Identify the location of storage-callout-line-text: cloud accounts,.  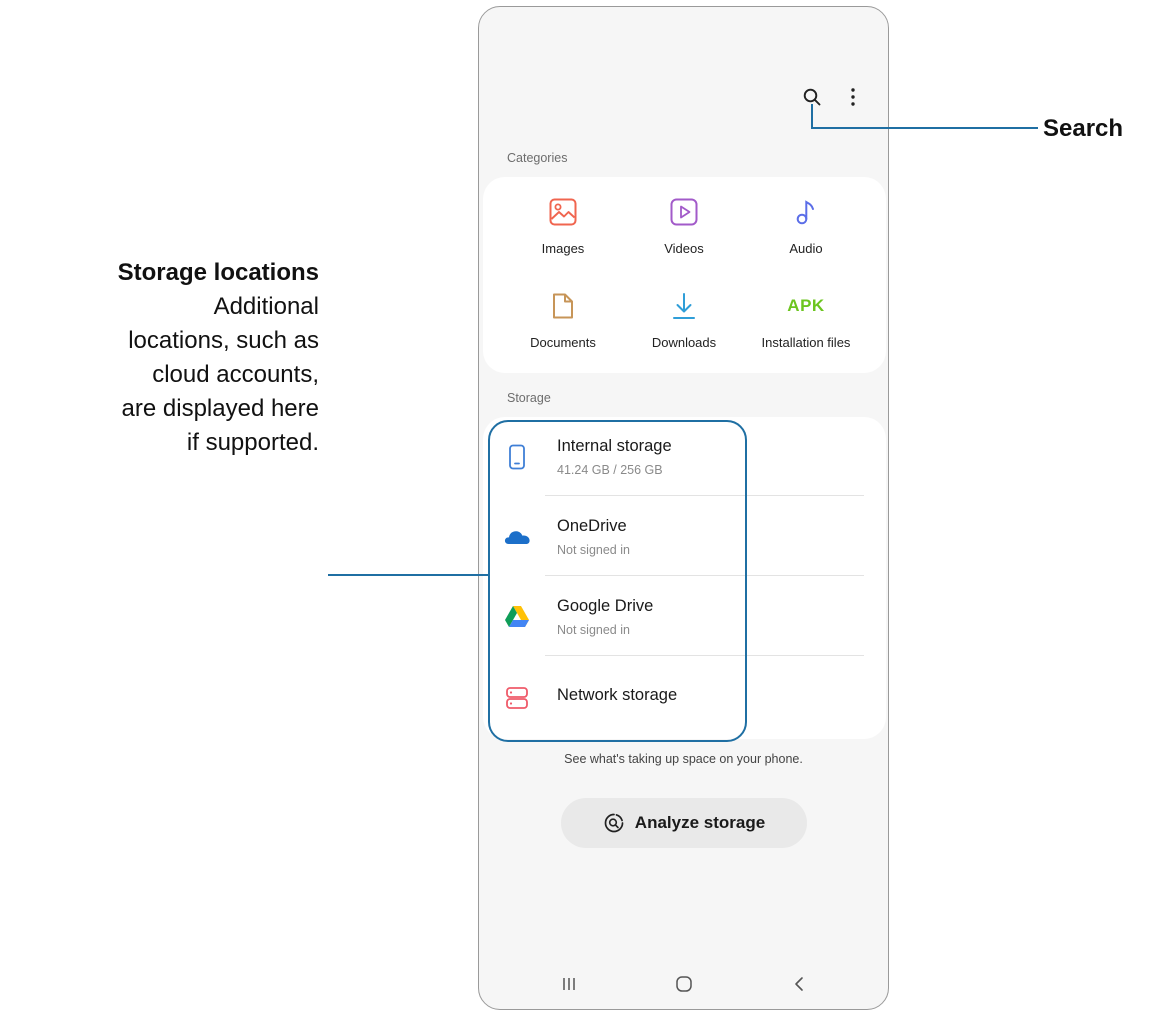
(235, 374).